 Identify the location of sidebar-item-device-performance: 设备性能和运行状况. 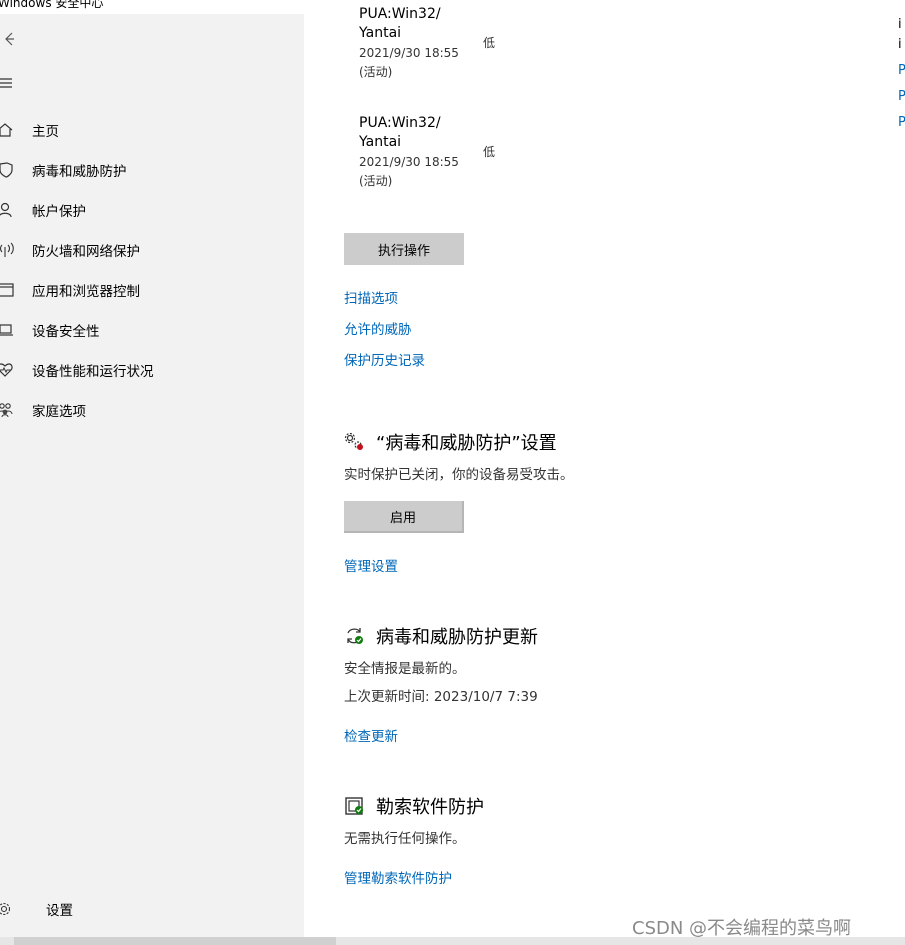
(152, 370).